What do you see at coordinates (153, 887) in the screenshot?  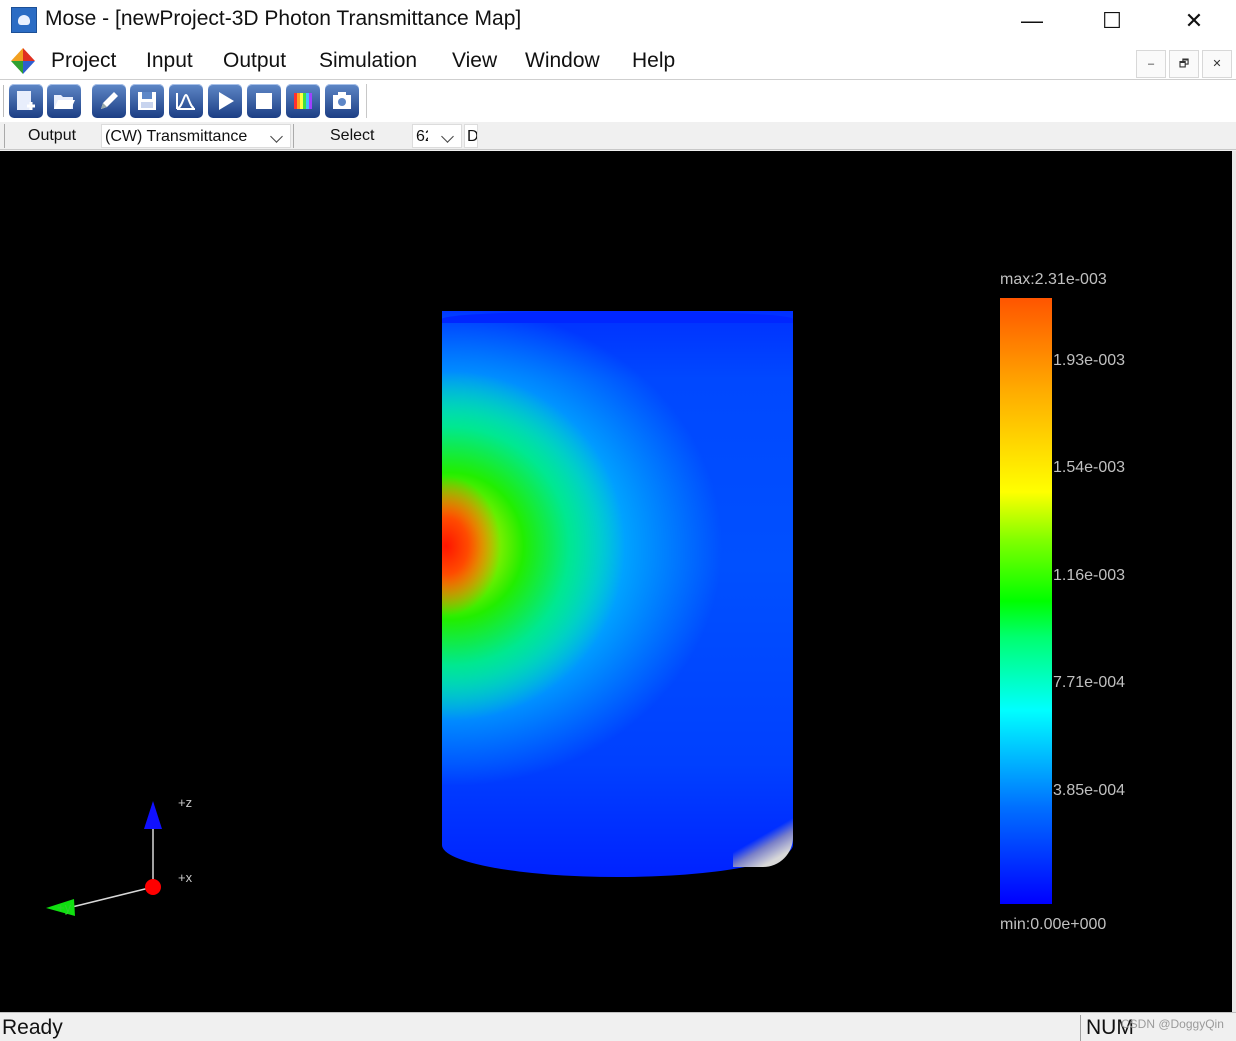 I see `x-axis-origin-dot` at bounding box center [153, 887].